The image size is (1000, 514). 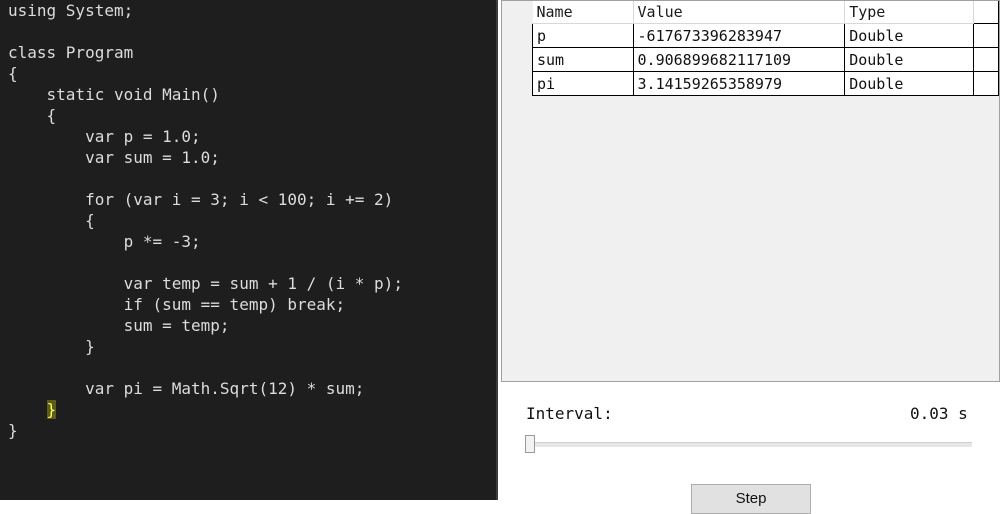 I want to click on code-line: class Program, so click(x=71, y=52).